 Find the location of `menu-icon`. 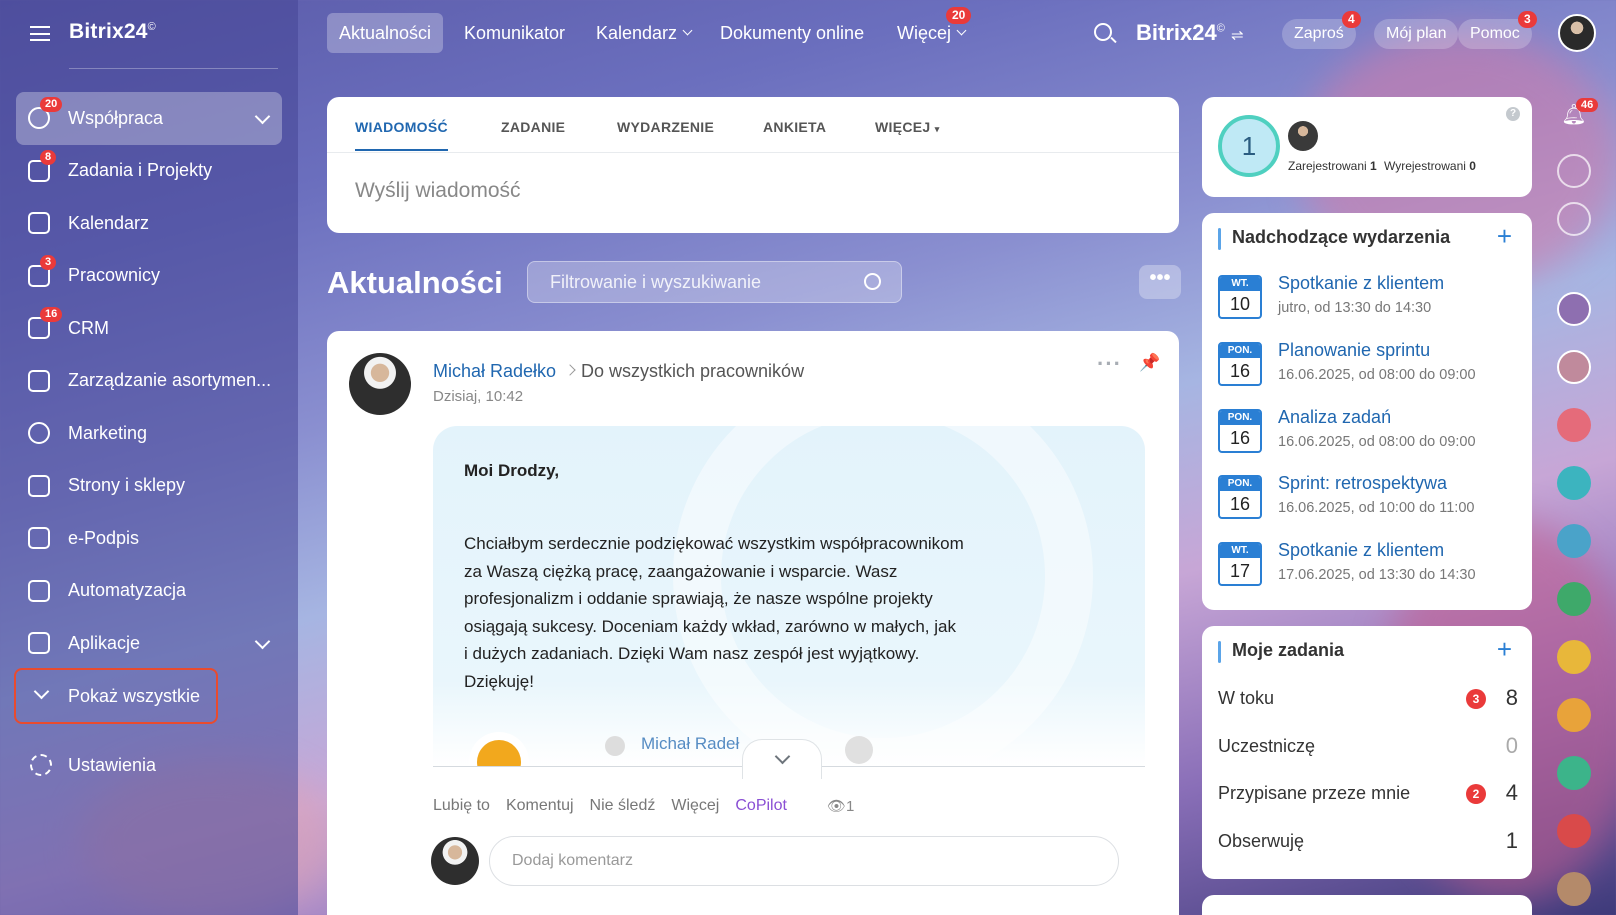

menu-icon is located at coordinates (40, 33).